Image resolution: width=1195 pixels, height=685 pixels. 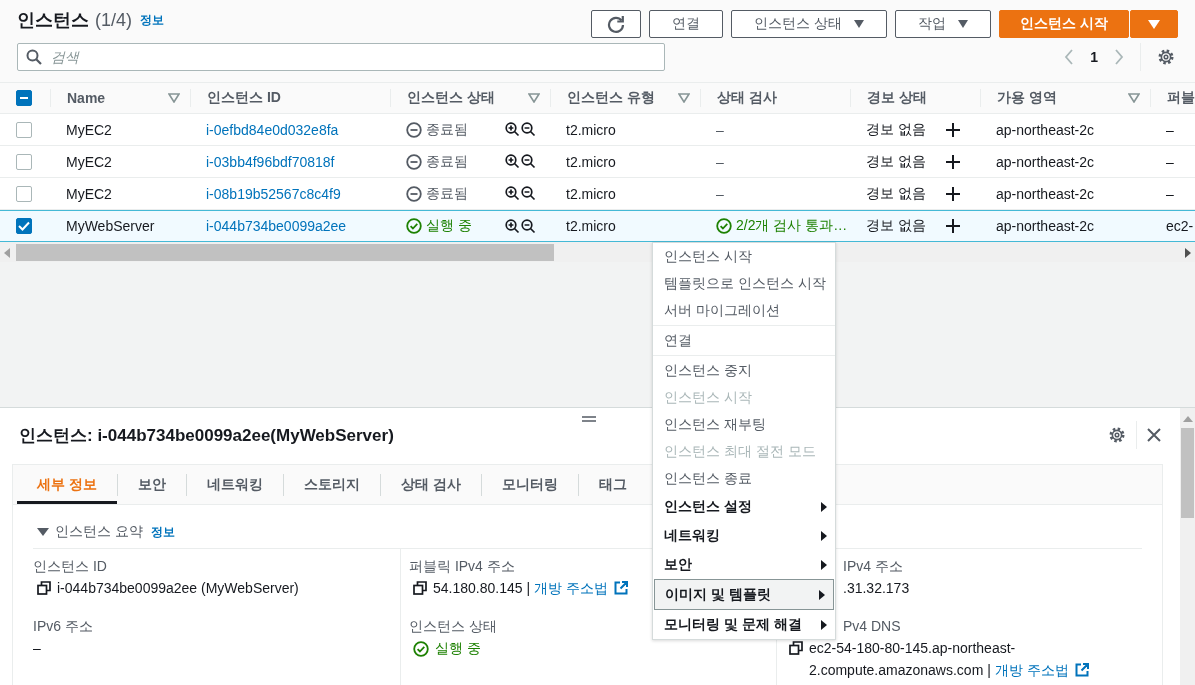 What do you see at coordinates (943, 24) in the screenshot?
I see `dropdown-button: 작업` at bounding box center [943, 24].